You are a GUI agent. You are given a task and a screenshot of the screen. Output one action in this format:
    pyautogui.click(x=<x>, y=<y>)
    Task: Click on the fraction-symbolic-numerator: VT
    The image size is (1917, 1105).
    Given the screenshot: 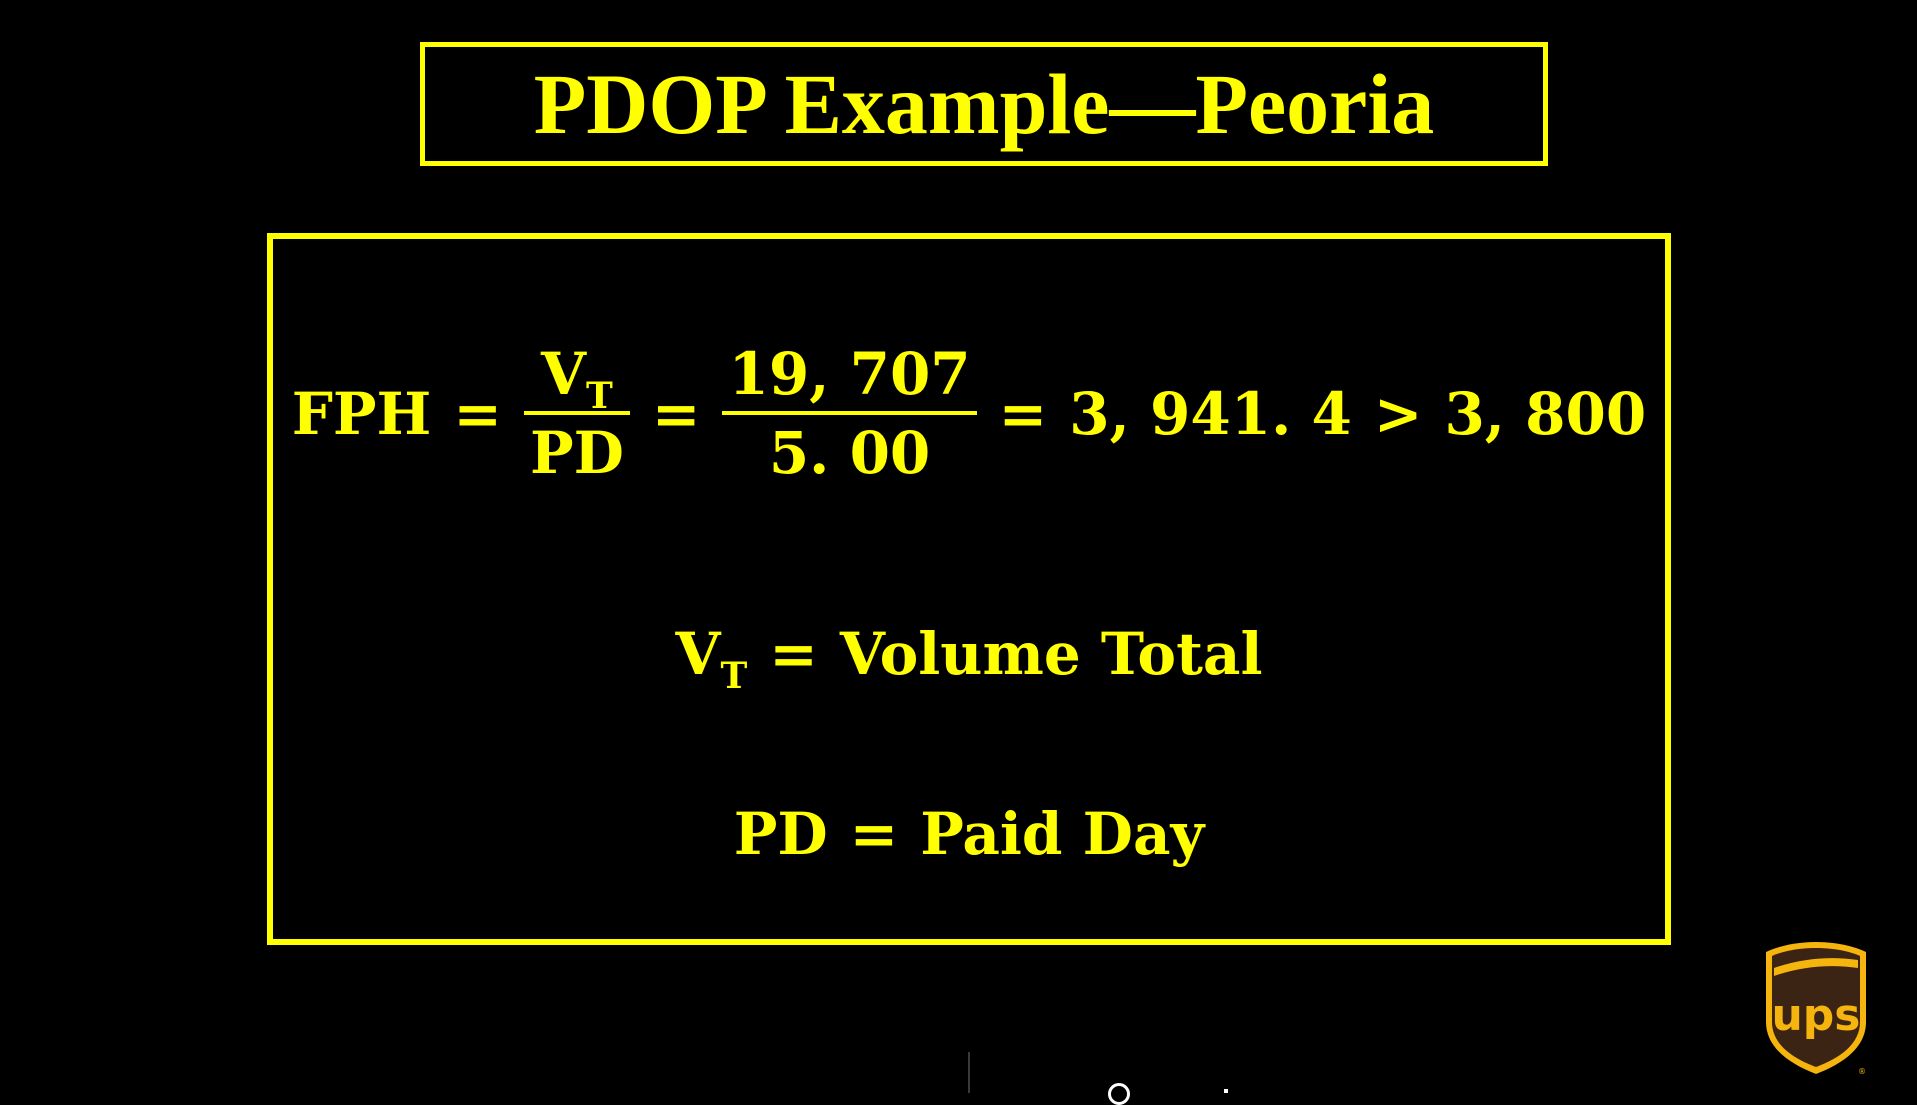 What is the action you would take?
    pyautogui.click(x=577, y=378)
    